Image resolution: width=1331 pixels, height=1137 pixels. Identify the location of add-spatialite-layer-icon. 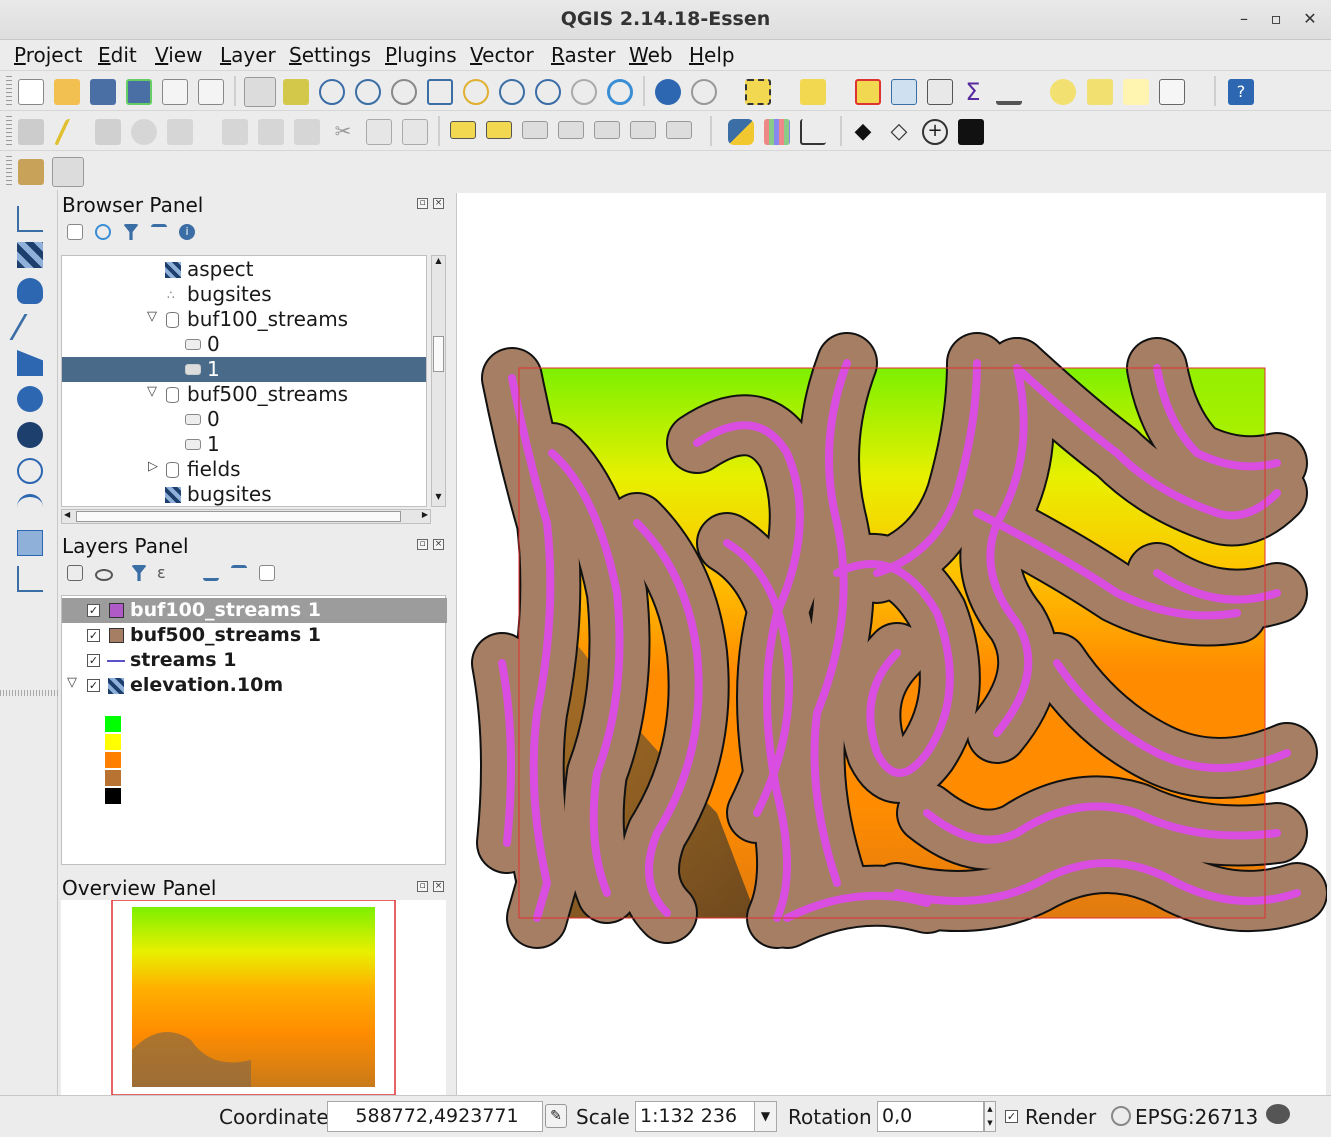
(30, 327).